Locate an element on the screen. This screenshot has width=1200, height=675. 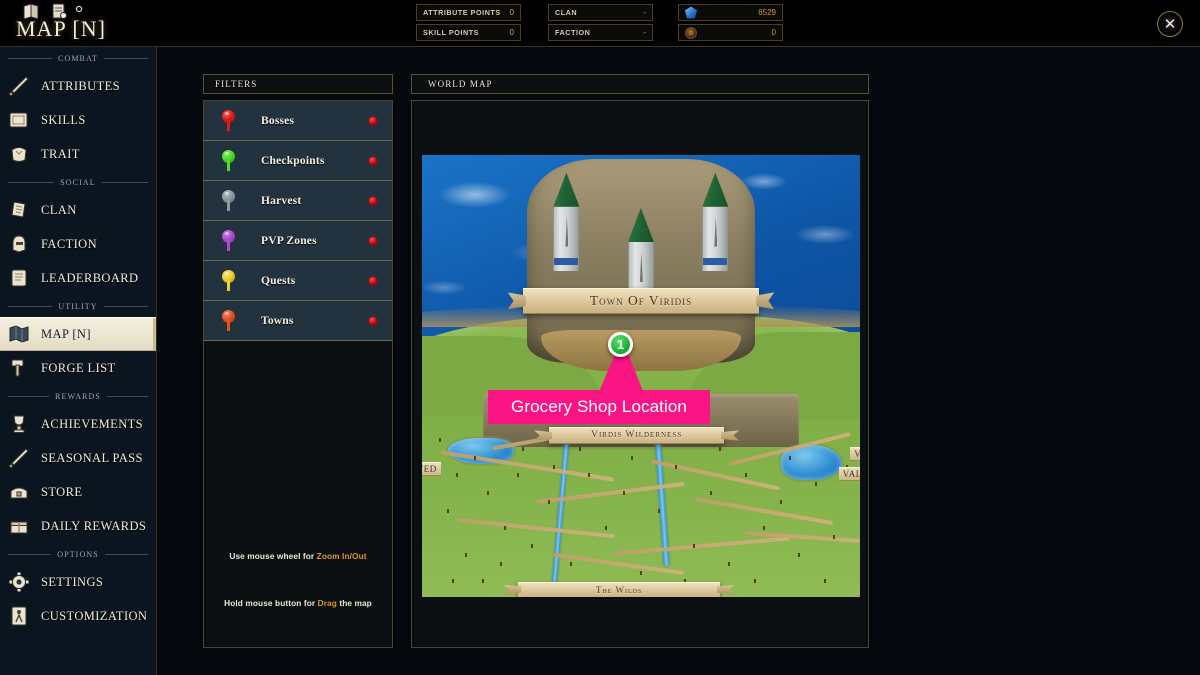
stat-column-affiliation: CLAN - FACTION - is located at coordinates (600, 24).